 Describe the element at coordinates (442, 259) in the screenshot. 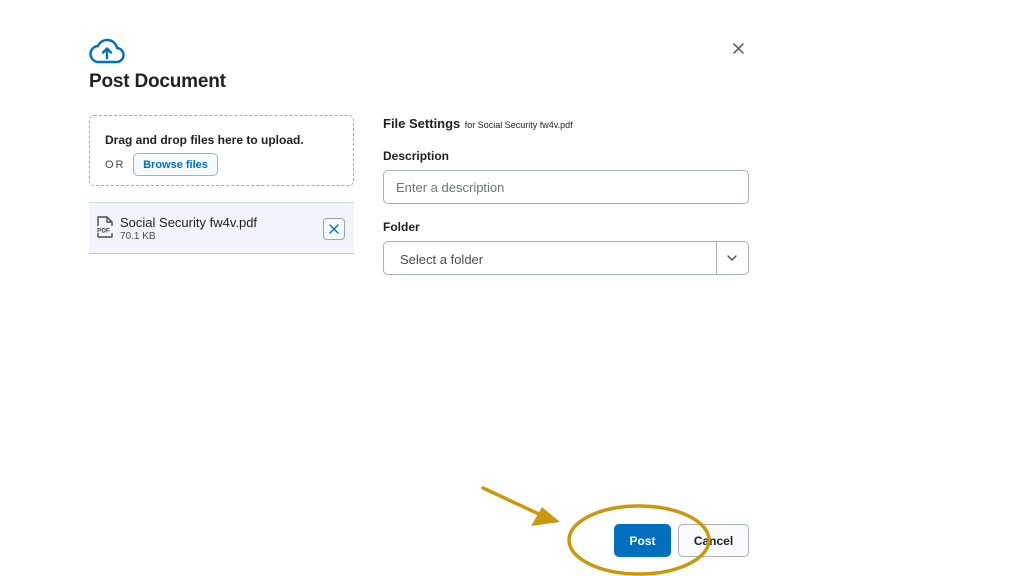

I see `folder-select-value: Select a folder` at that location.